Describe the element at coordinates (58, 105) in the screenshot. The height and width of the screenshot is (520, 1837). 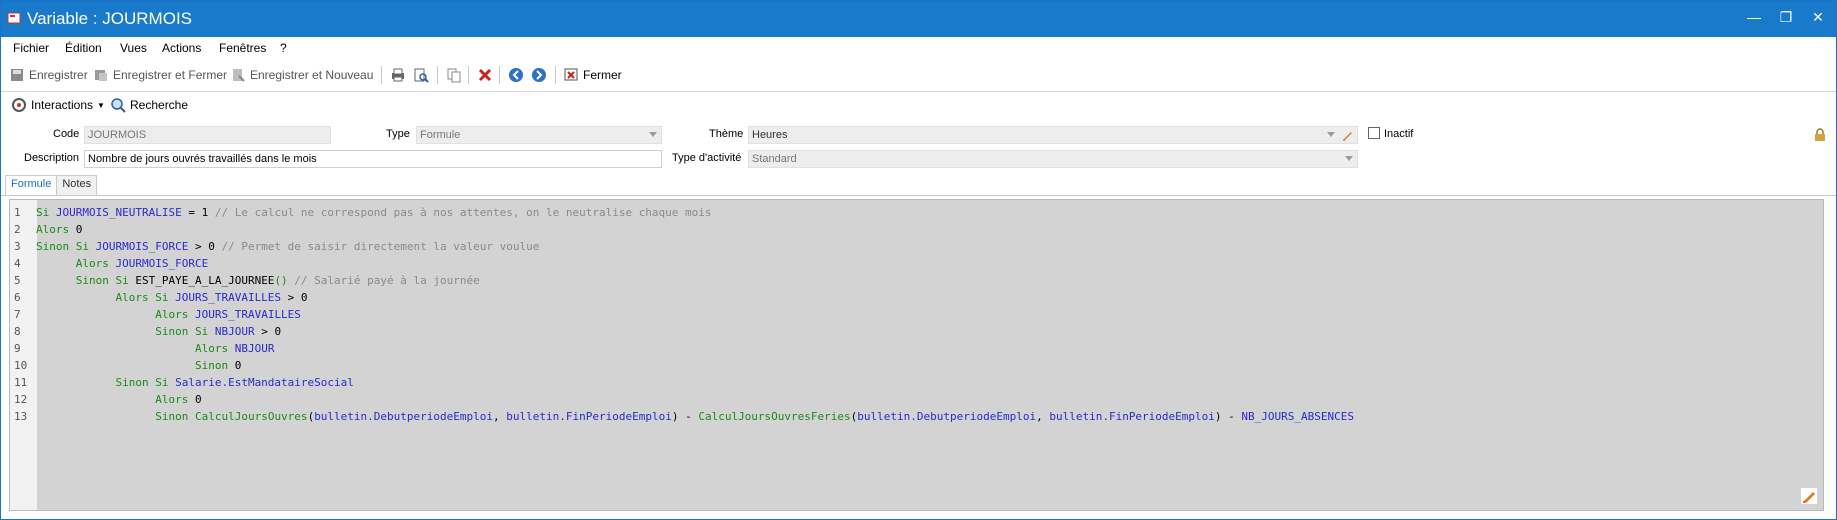
I see `interactions-dropdown: Interactions ▼` at that location.